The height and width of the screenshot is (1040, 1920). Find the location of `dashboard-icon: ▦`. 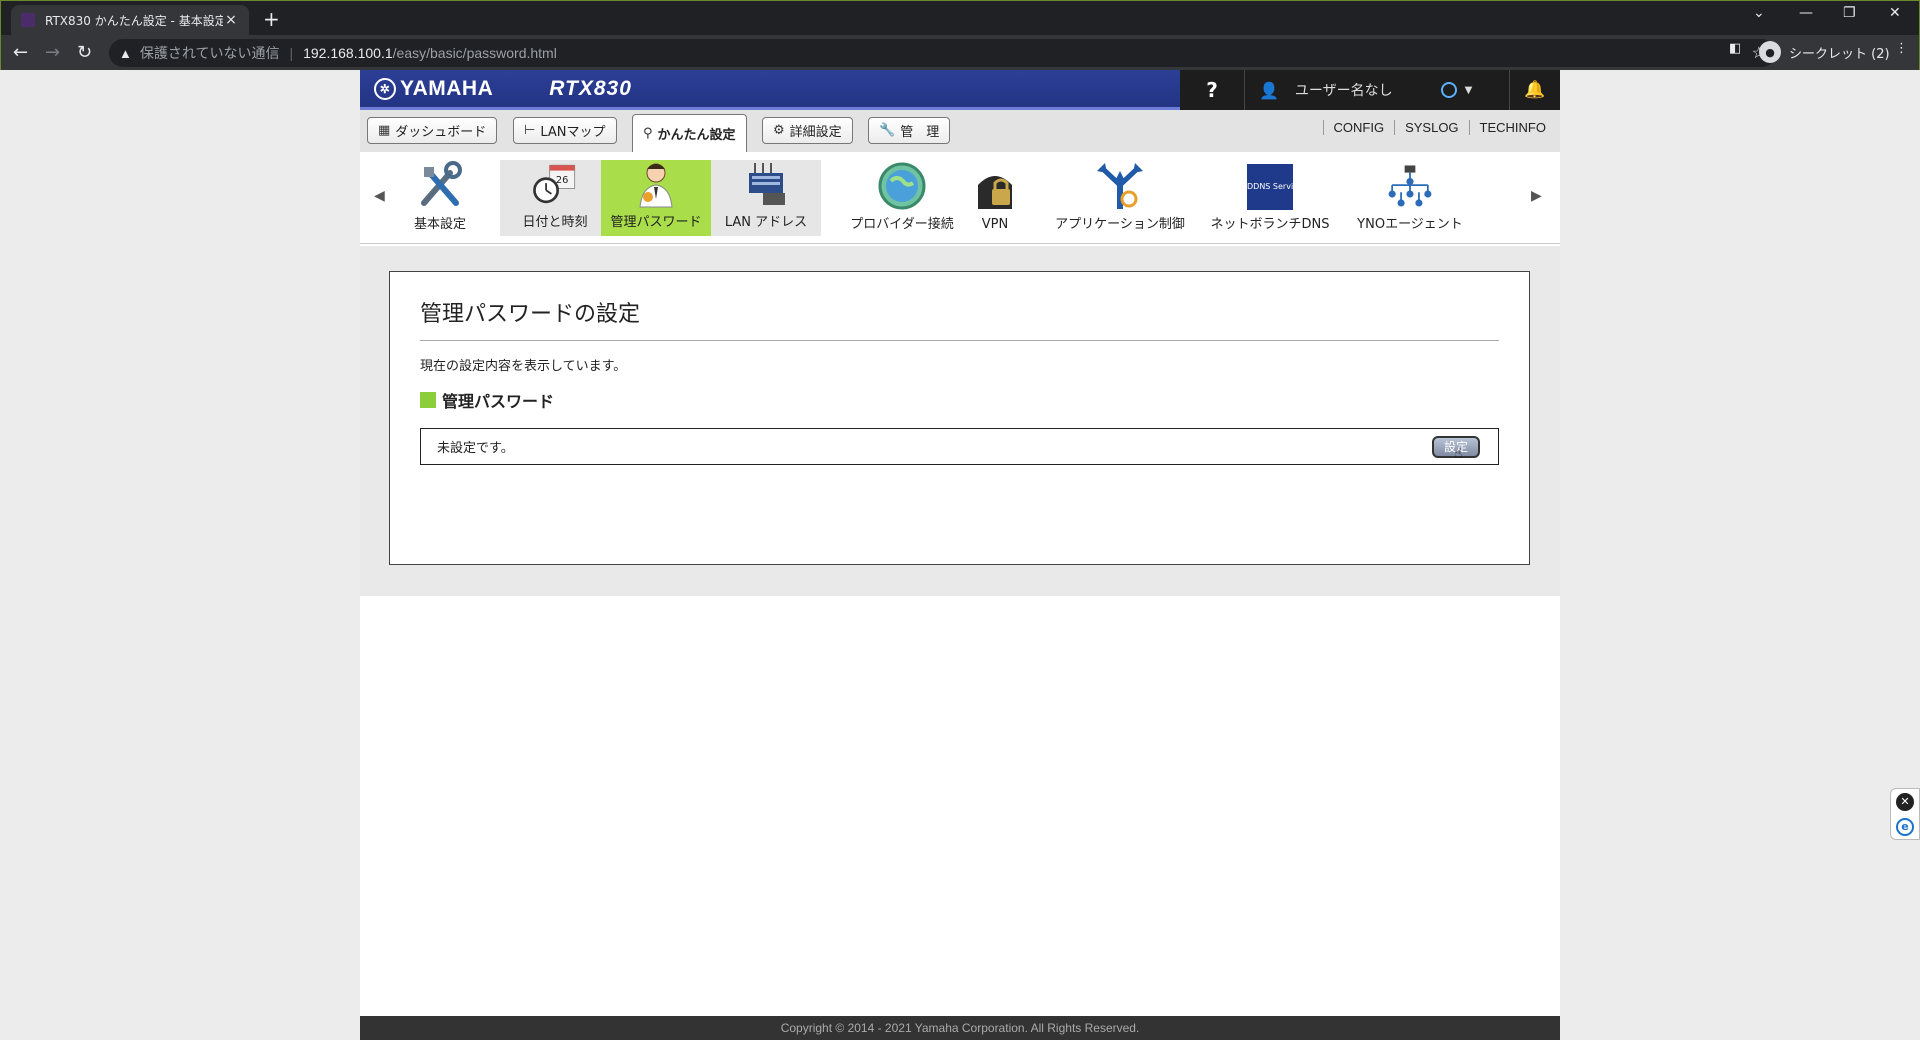

dashboard-icon: ▦ is located at coordinates (384, 130).